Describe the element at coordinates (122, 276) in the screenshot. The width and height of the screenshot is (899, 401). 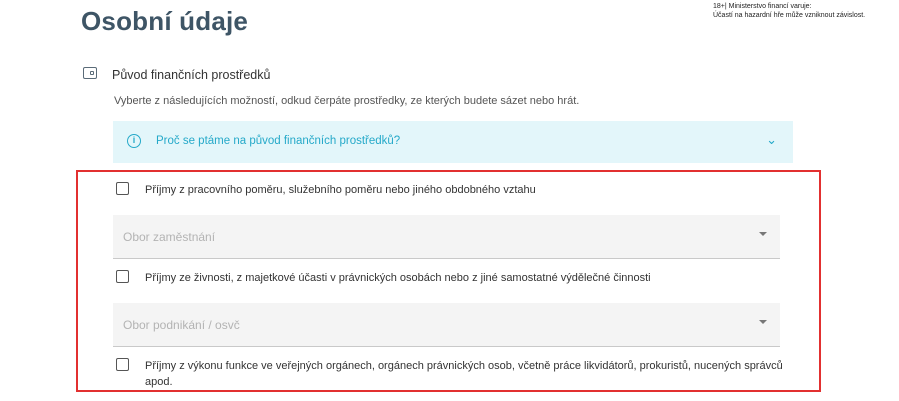
I see `checkbox-self-employment` at that location.